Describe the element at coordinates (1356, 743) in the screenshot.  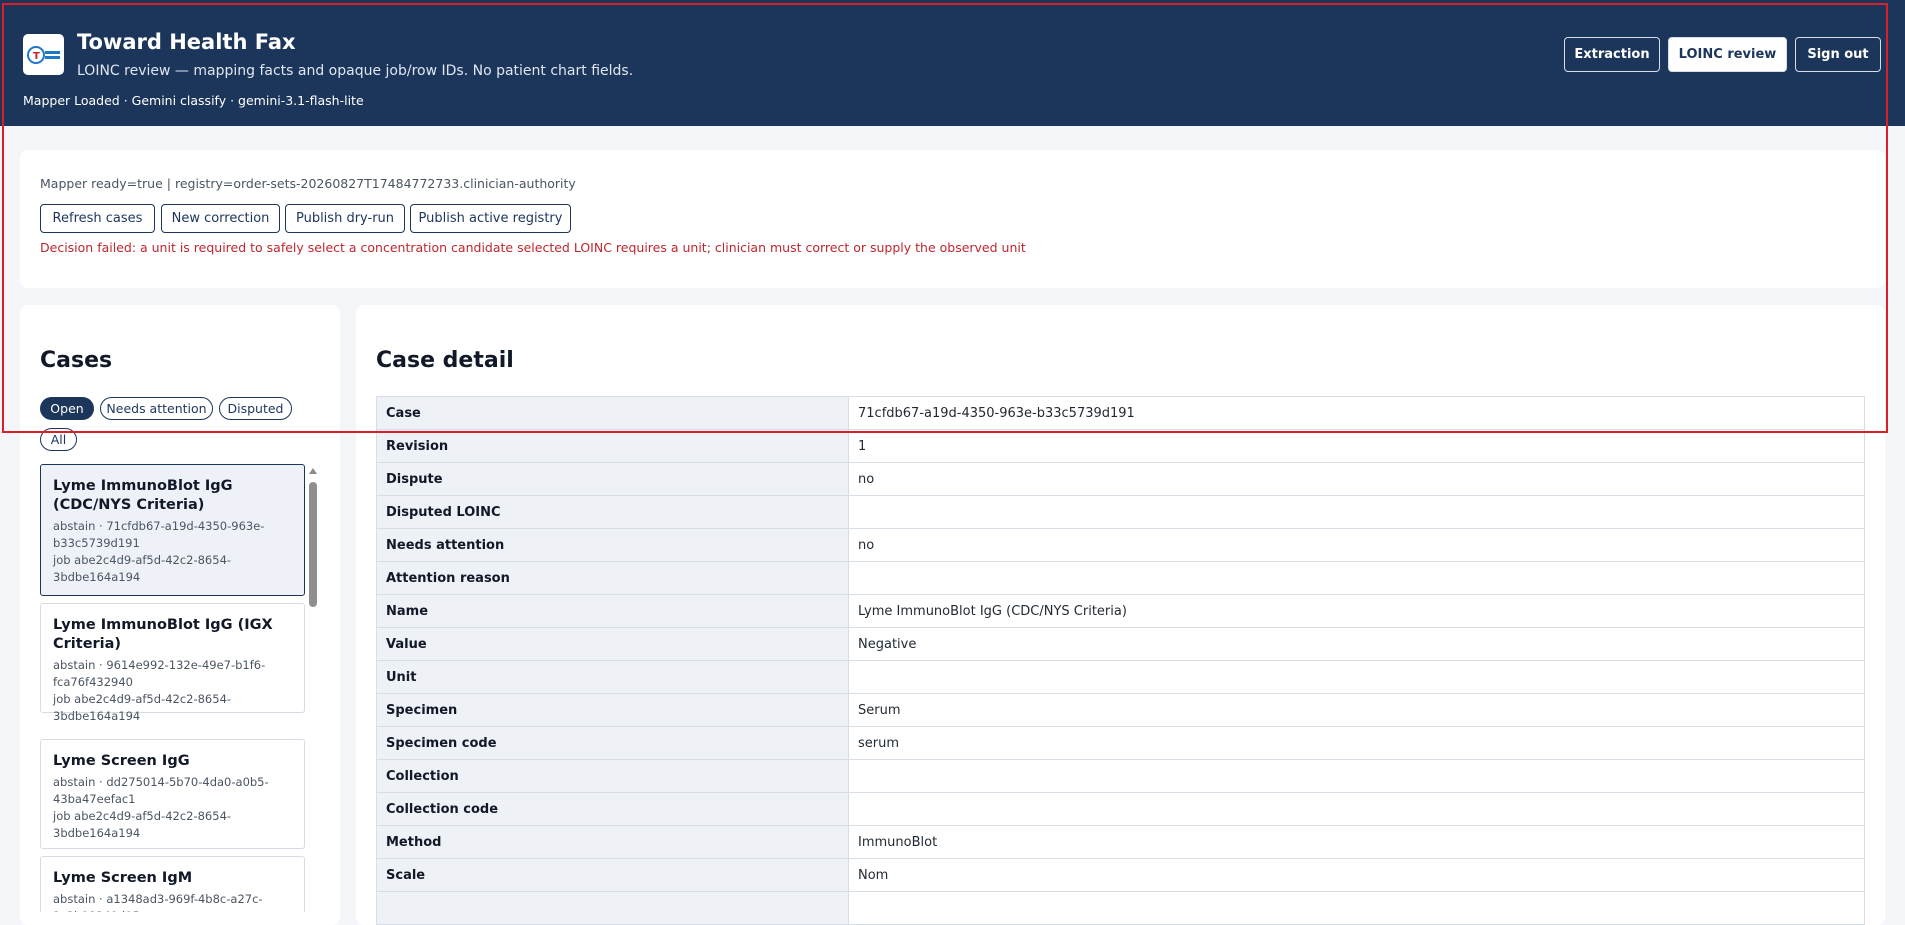
I see `detail-value: serum` at that location.